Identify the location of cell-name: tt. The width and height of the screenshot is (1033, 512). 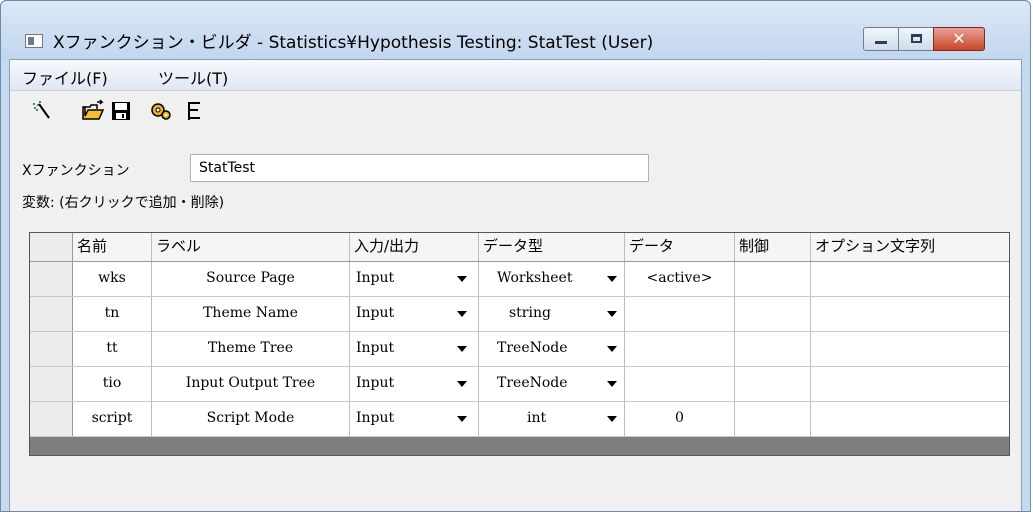
(112, 349).